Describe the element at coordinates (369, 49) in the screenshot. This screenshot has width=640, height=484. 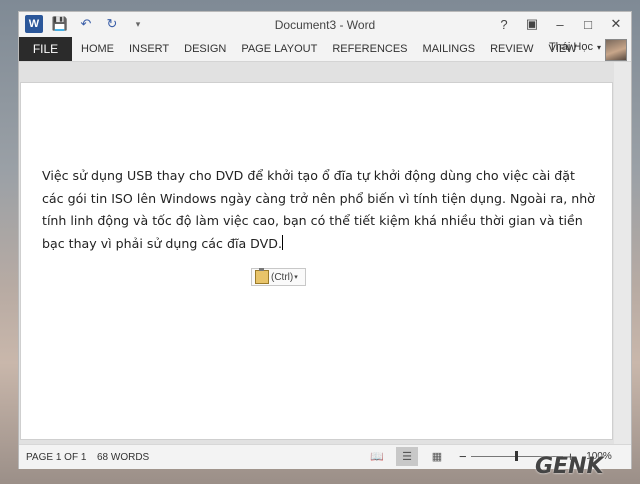
I see `tab-references: REFERENCES` at that location.